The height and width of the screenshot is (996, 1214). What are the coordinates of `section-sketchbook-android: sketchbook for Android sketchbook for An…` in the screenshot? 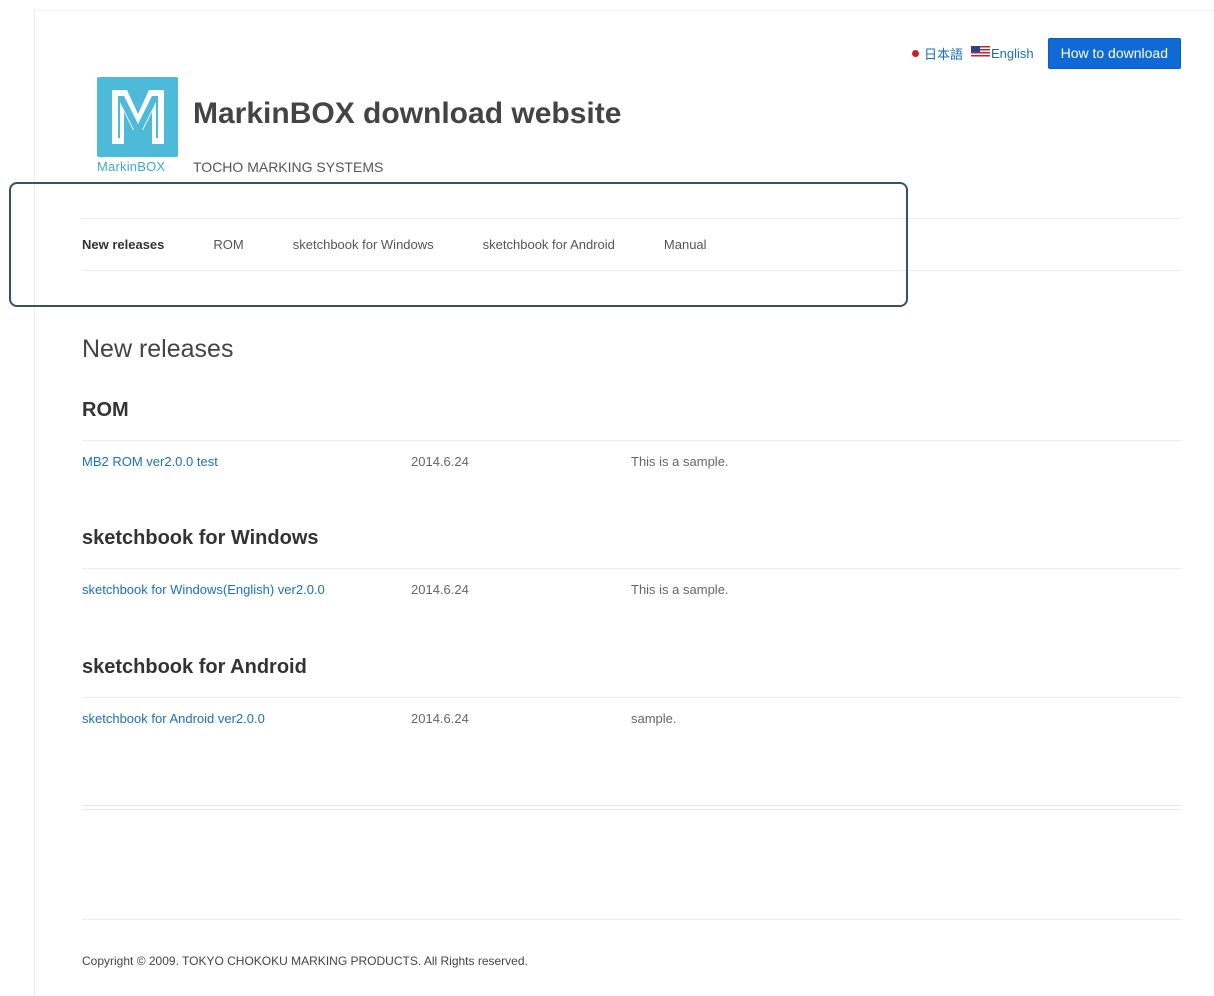 It's located at (631, 696).